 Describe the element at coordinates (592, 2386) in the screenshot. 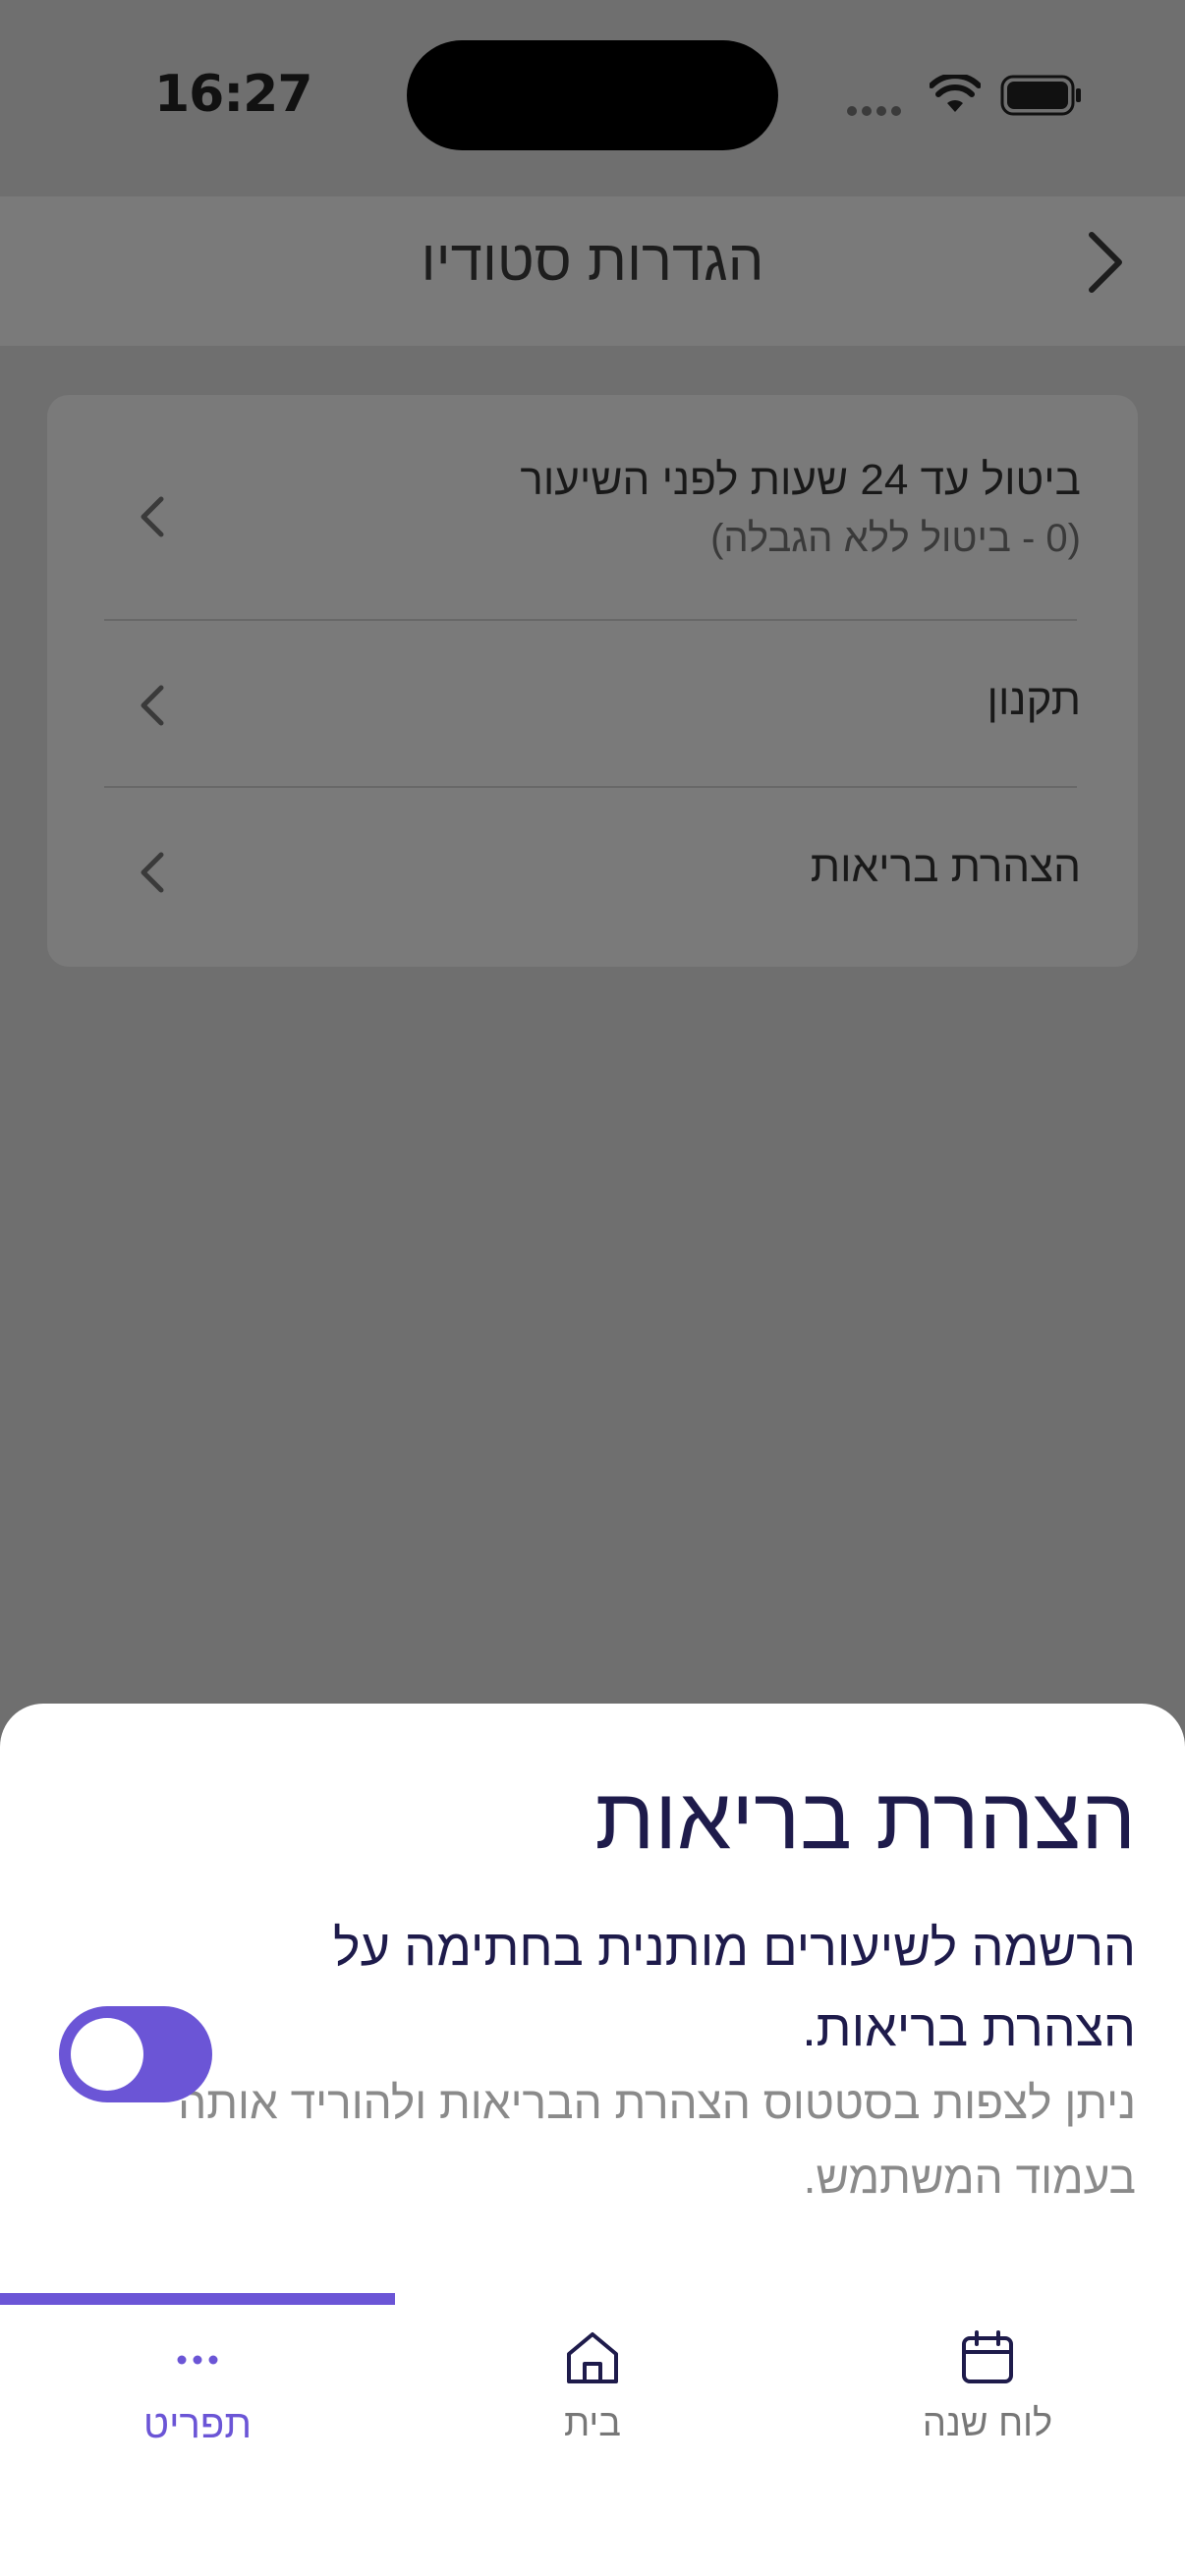

I see `tab-home: בית` at that location.